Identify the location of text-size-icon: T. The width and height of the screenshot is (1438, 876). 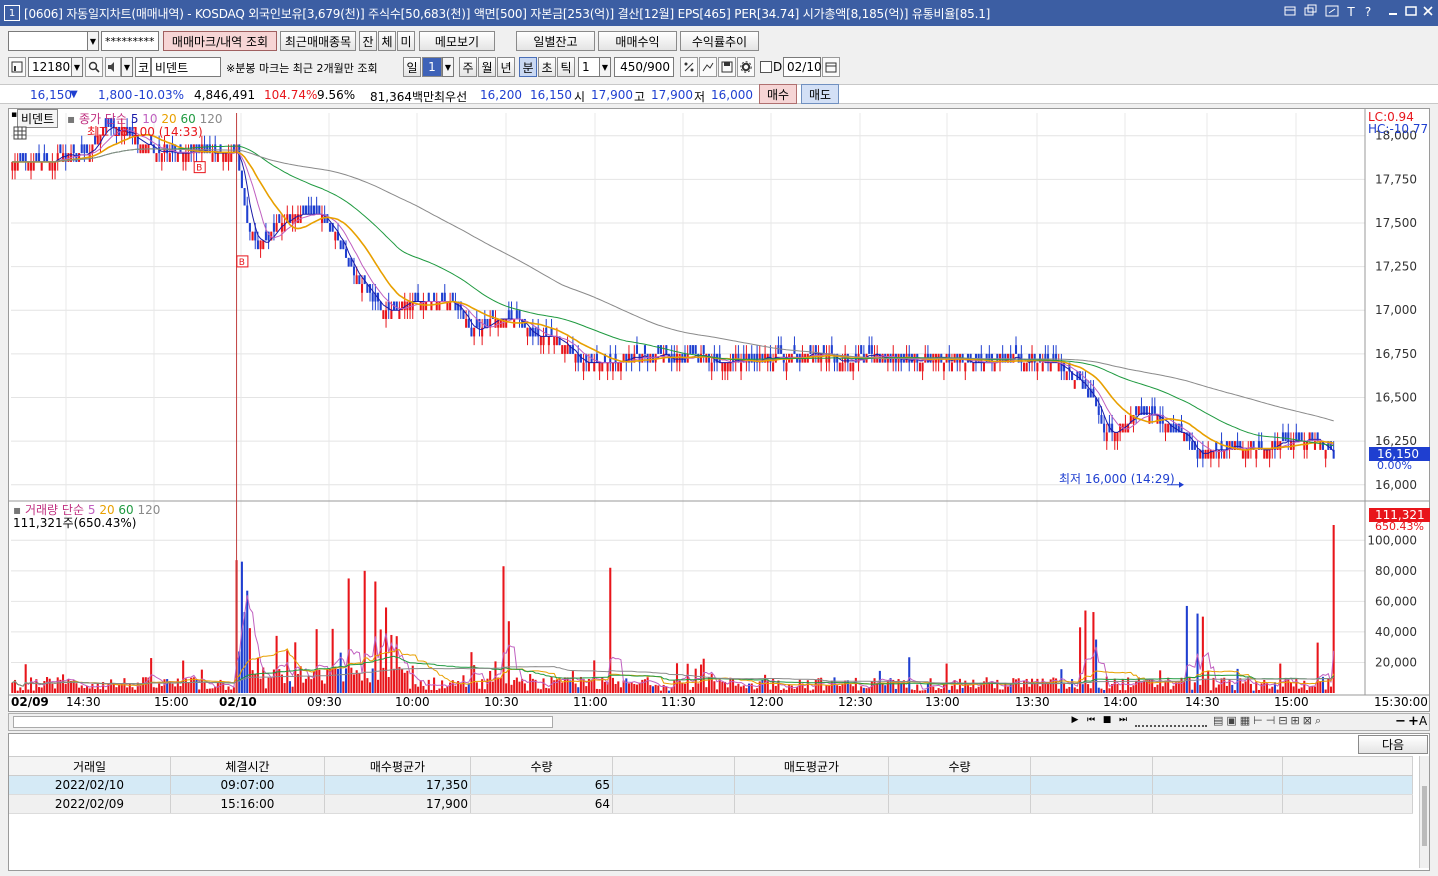
(1351, 12).